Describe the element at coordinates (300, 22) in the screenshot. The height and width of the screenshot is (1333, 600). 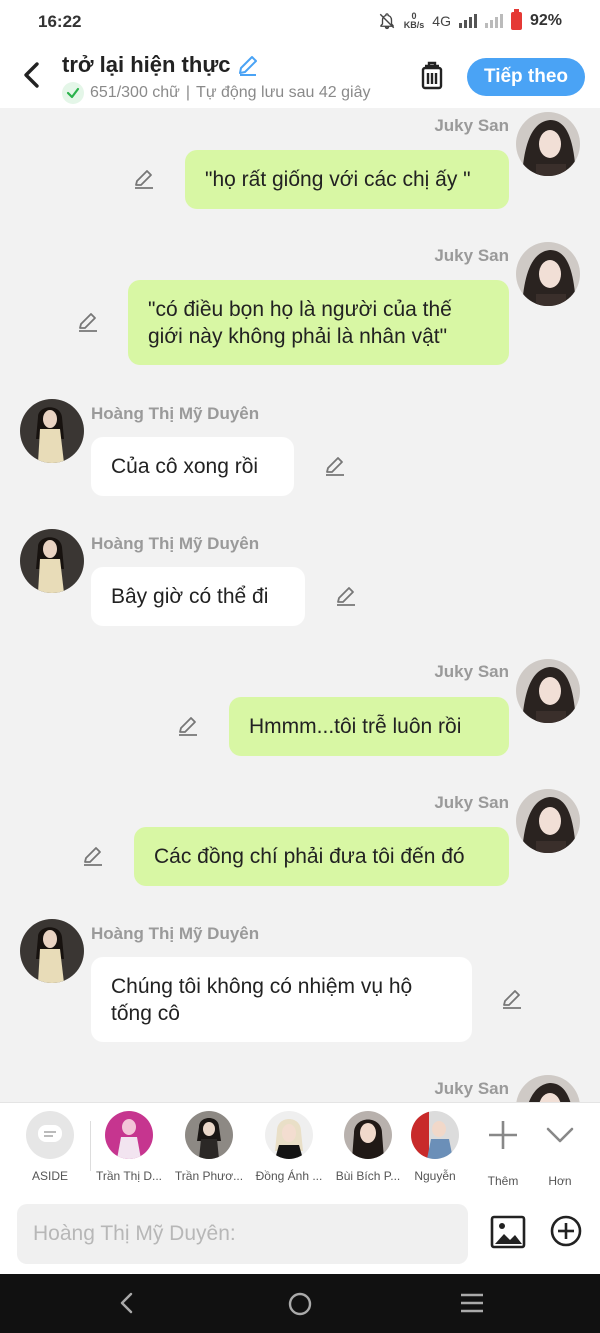
I see `status-bar: 16:22 0 KB/s 4G 92%` at that location.